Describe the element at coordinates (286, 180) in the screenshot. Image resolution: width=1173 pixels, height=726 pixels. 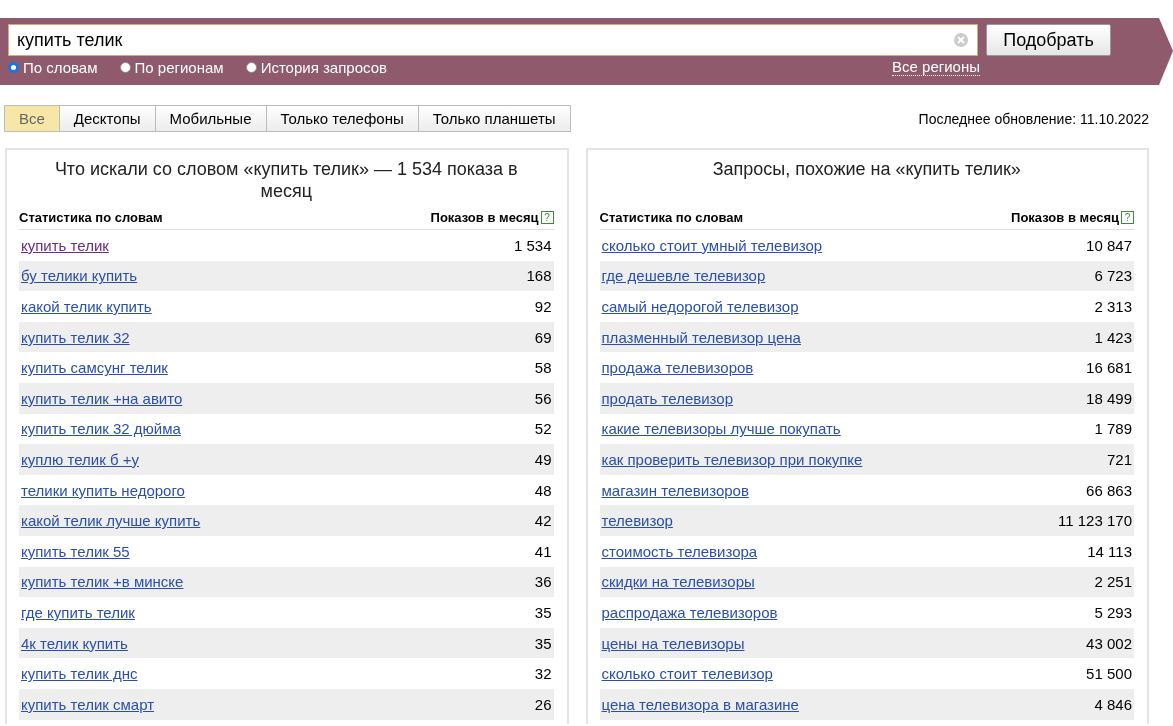
I see `panel-title: Что искали со словом «купить телик» — 1 534 показа в месяц` at that location.